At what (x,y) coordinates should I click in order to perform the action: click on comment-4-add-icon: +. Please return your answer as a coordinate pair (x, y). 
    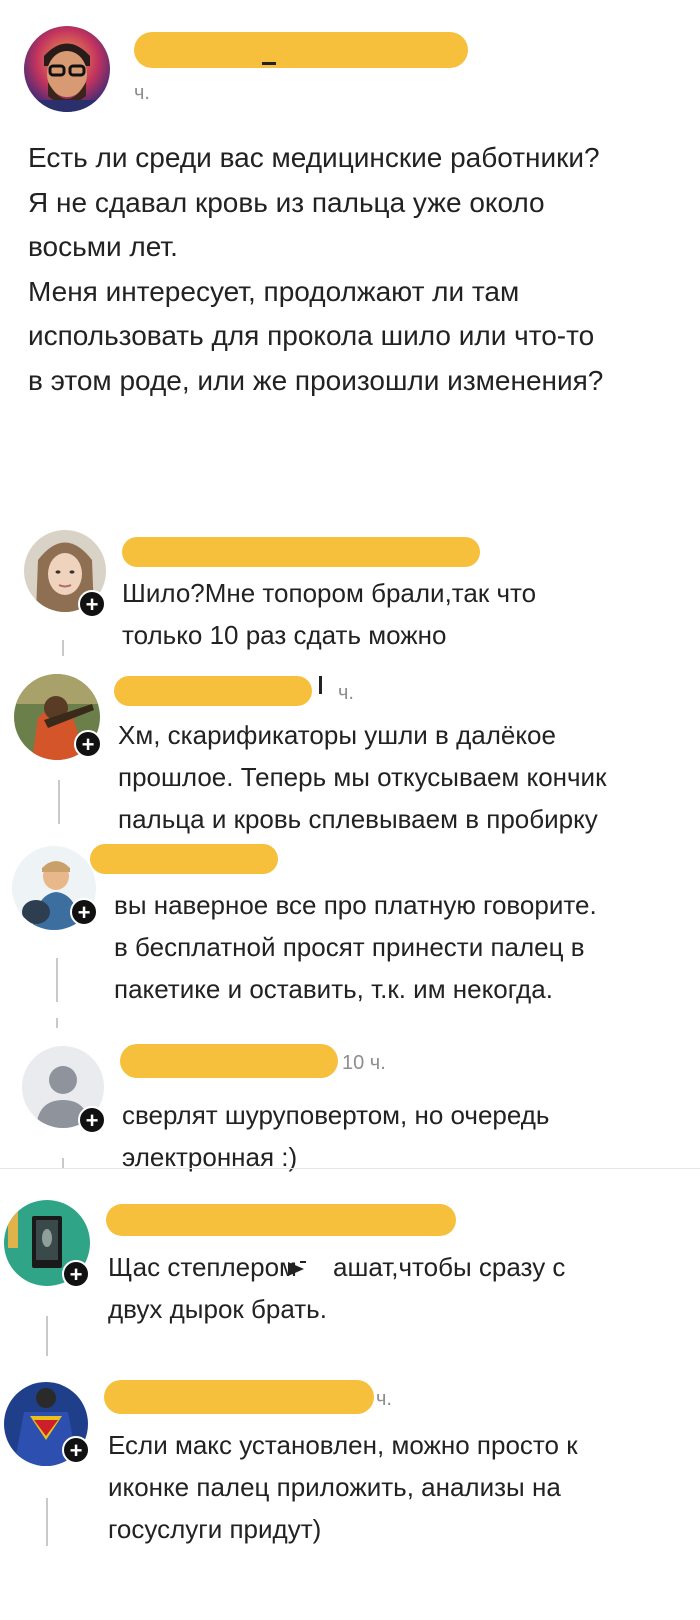
    Looking at the image, I should click on (92, 1120).